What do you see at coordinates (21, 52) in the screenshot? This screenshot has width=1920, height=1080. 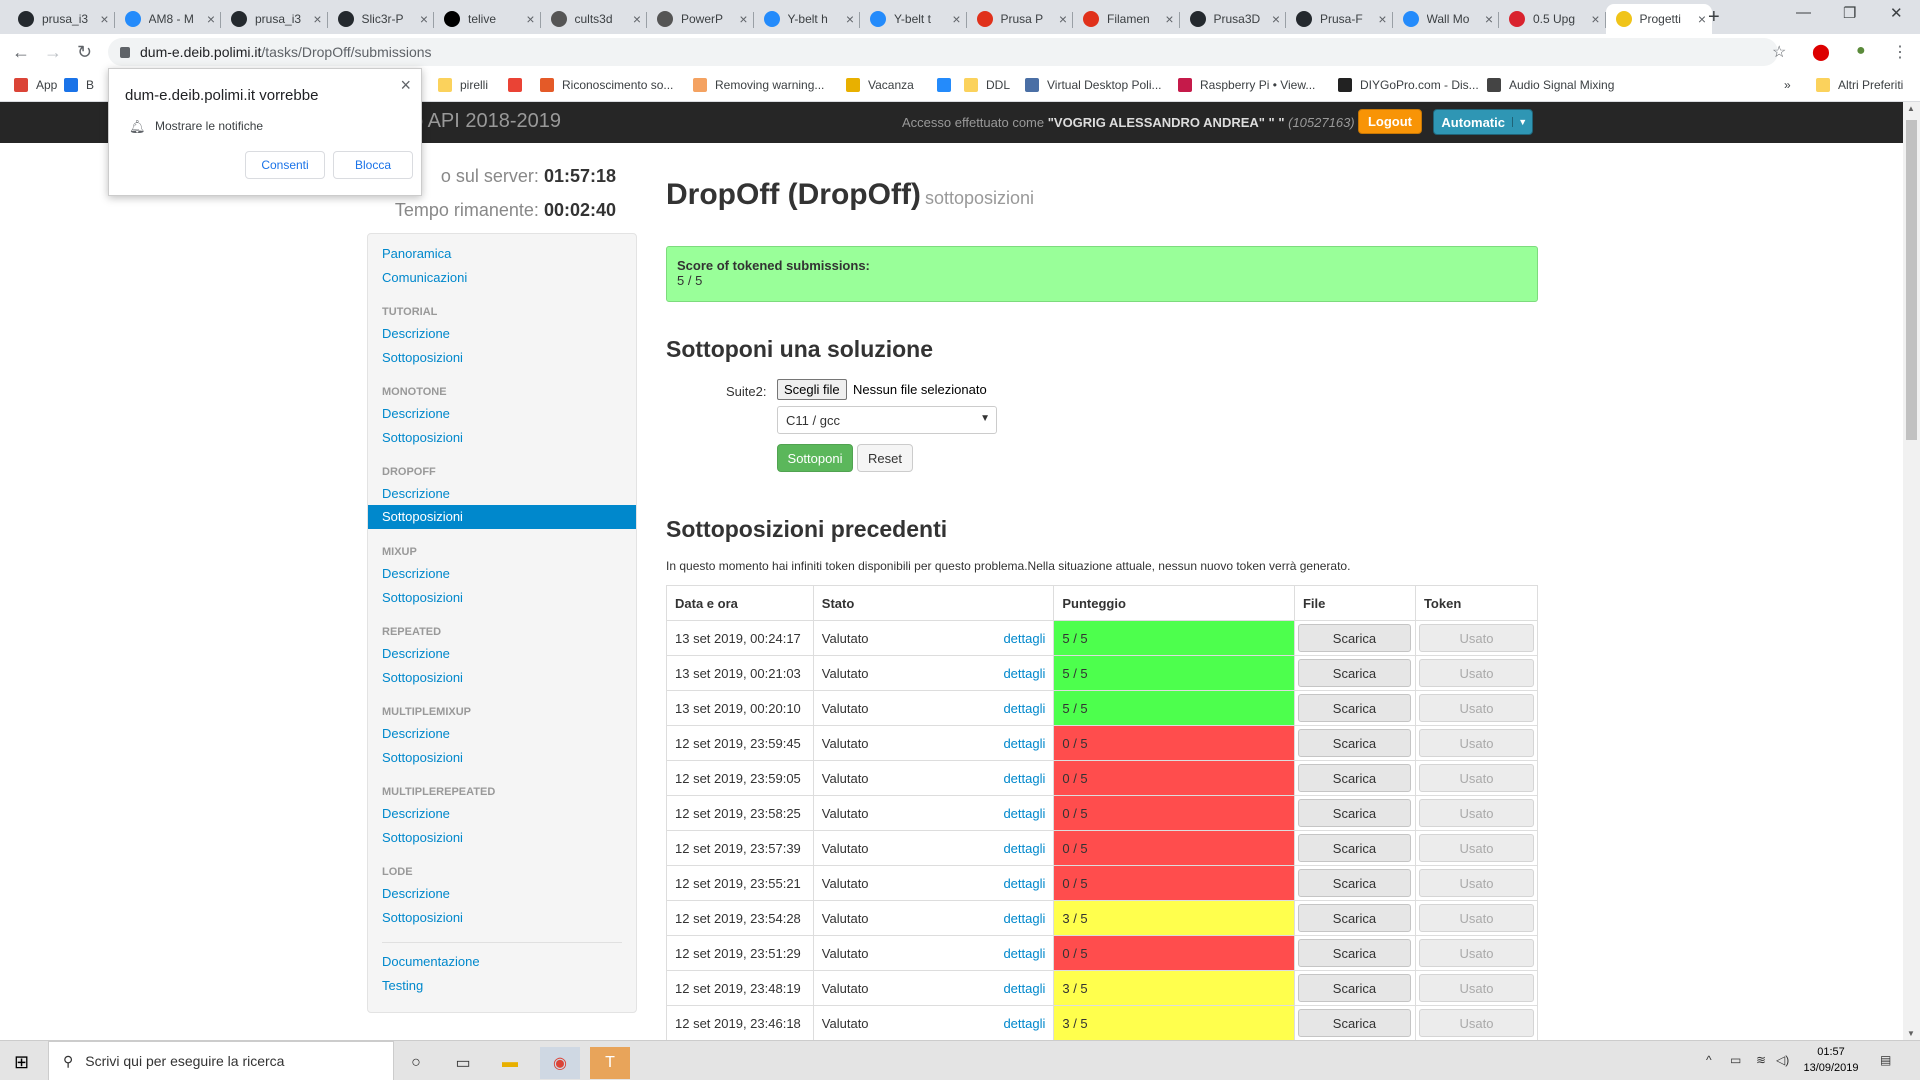 I see `back-icon: ←` at bounding box center [21, 52].